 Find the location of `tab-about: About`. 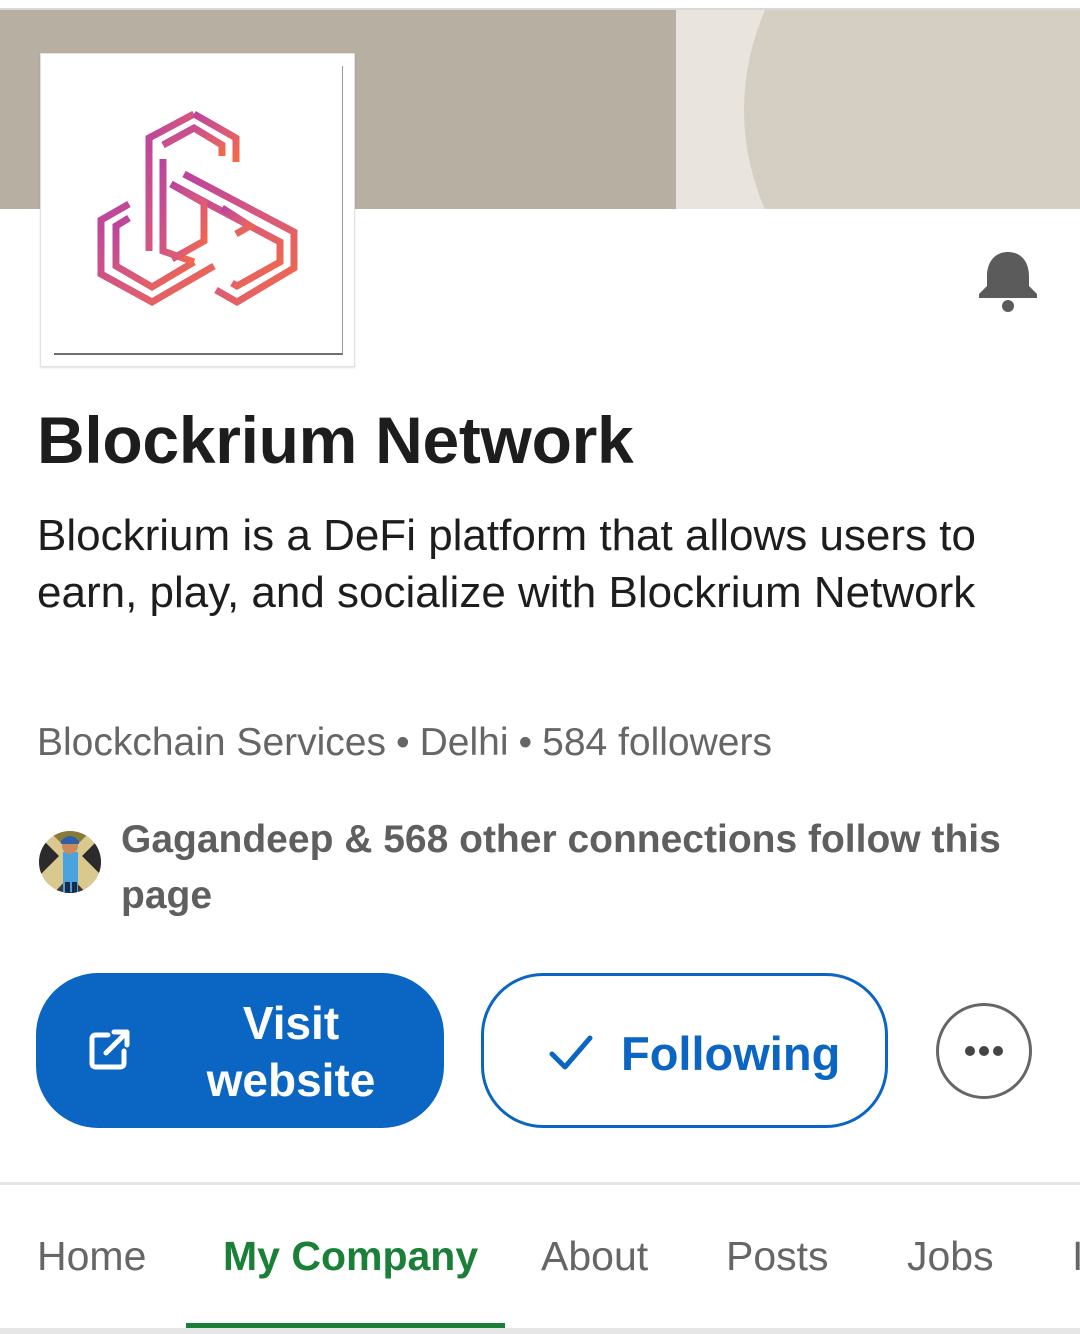

tab-about: About is located at coordinates (594, 1256).